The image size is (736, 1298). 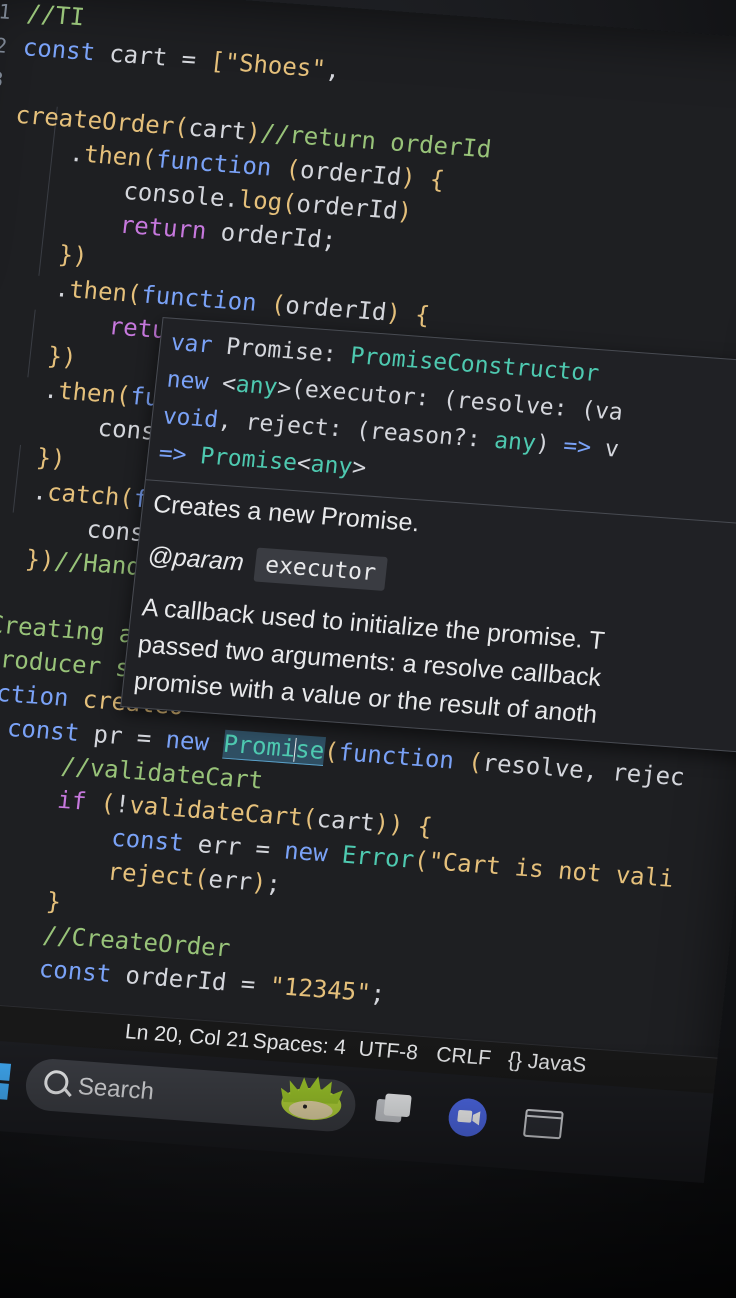 I want to click on windows-start-icon, so click(x=6, y=1080).